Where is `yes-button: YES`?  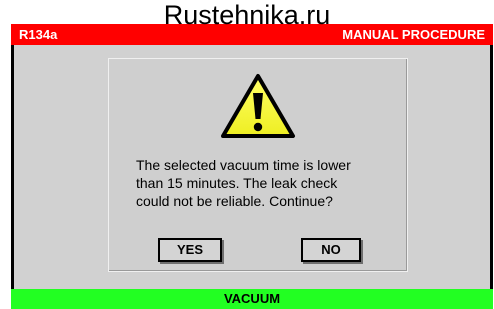 yes-button: YES is located at coordinates (190, 250).